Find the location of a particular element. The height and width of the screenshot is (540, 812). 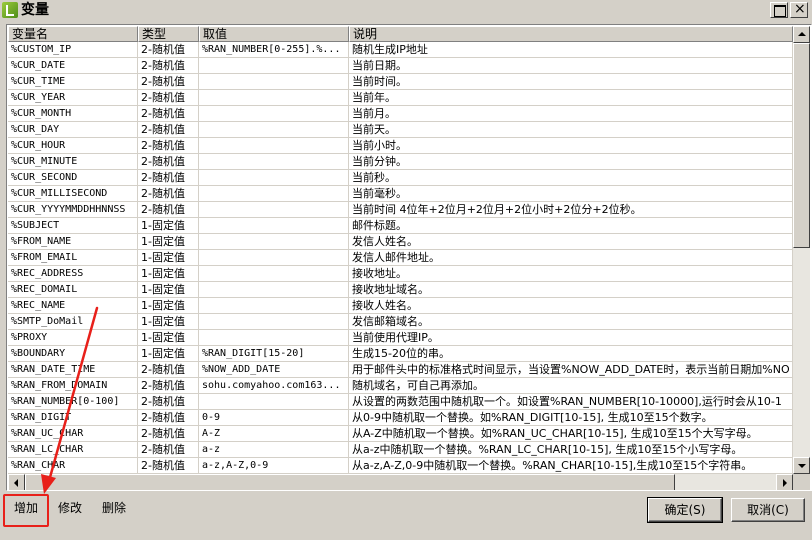

table-row: %REC_NAME 1-固定值 接收人姓名。 is located at coordinates (400, 306).